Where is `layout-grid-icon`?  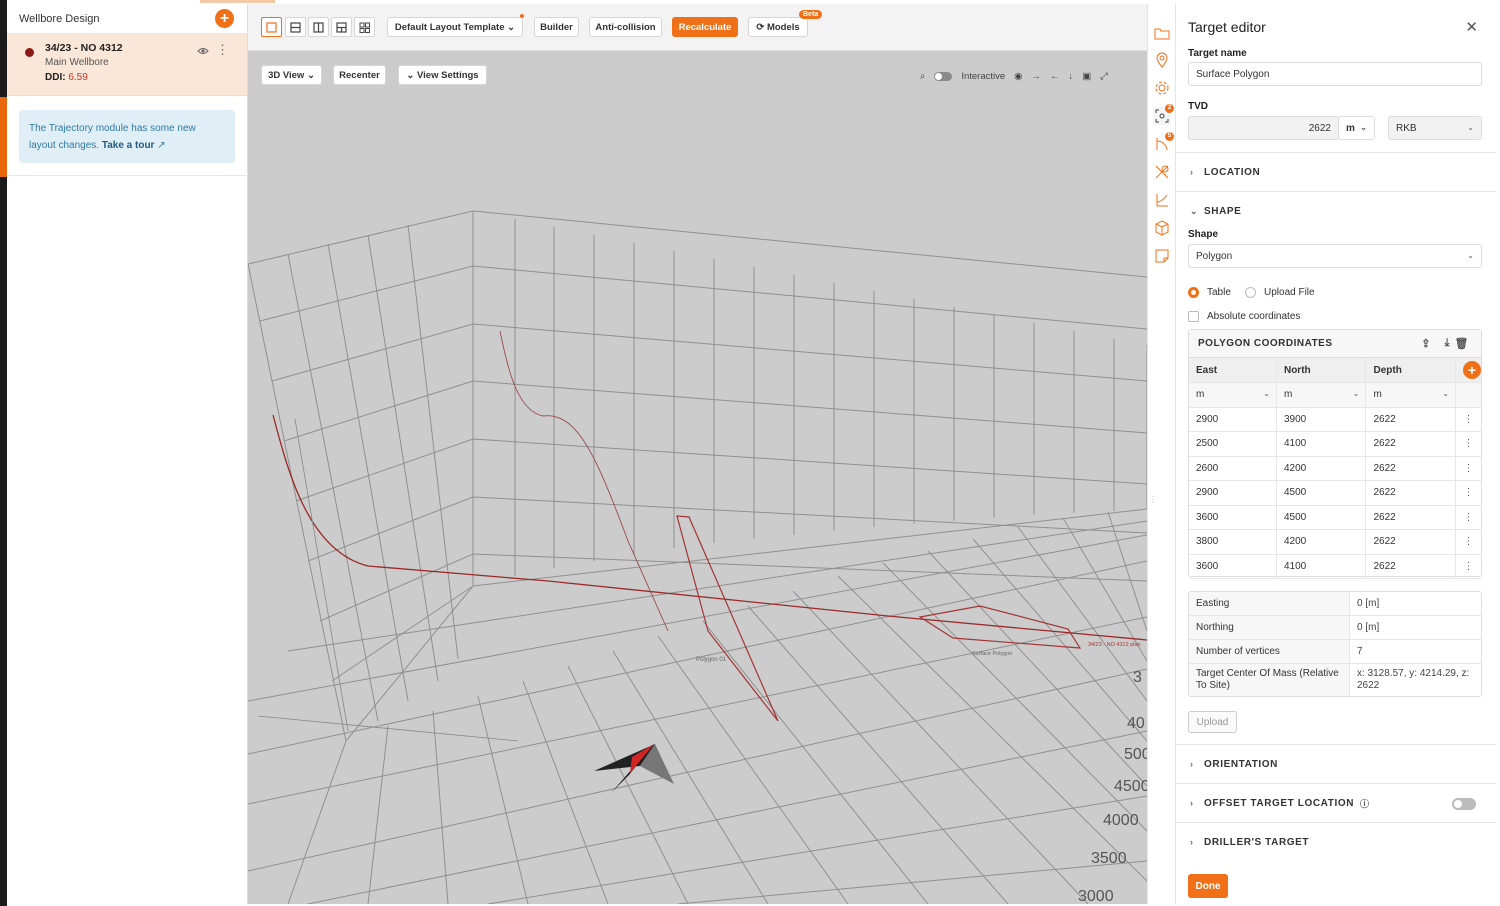
layout-grid-icon is located at coordinates (364, 27).